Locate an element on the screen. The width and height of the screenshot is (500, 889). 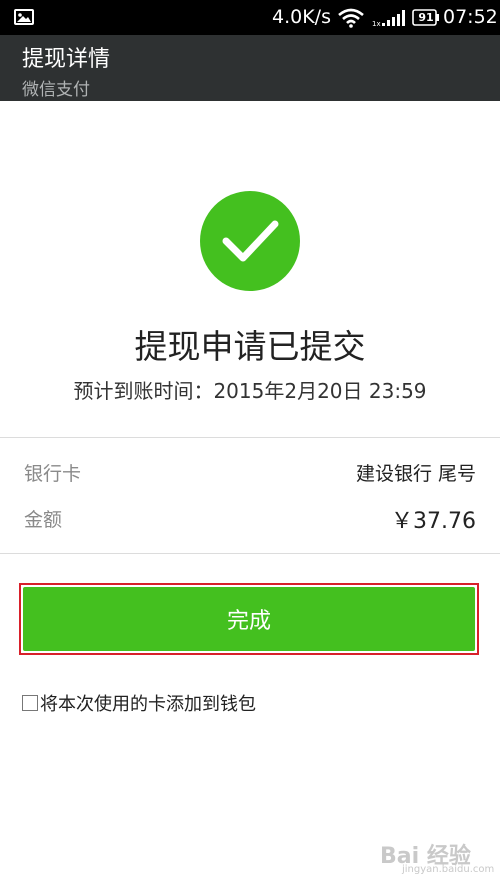
amount-value: ￥37.76 is located at coordinates (433, 521).